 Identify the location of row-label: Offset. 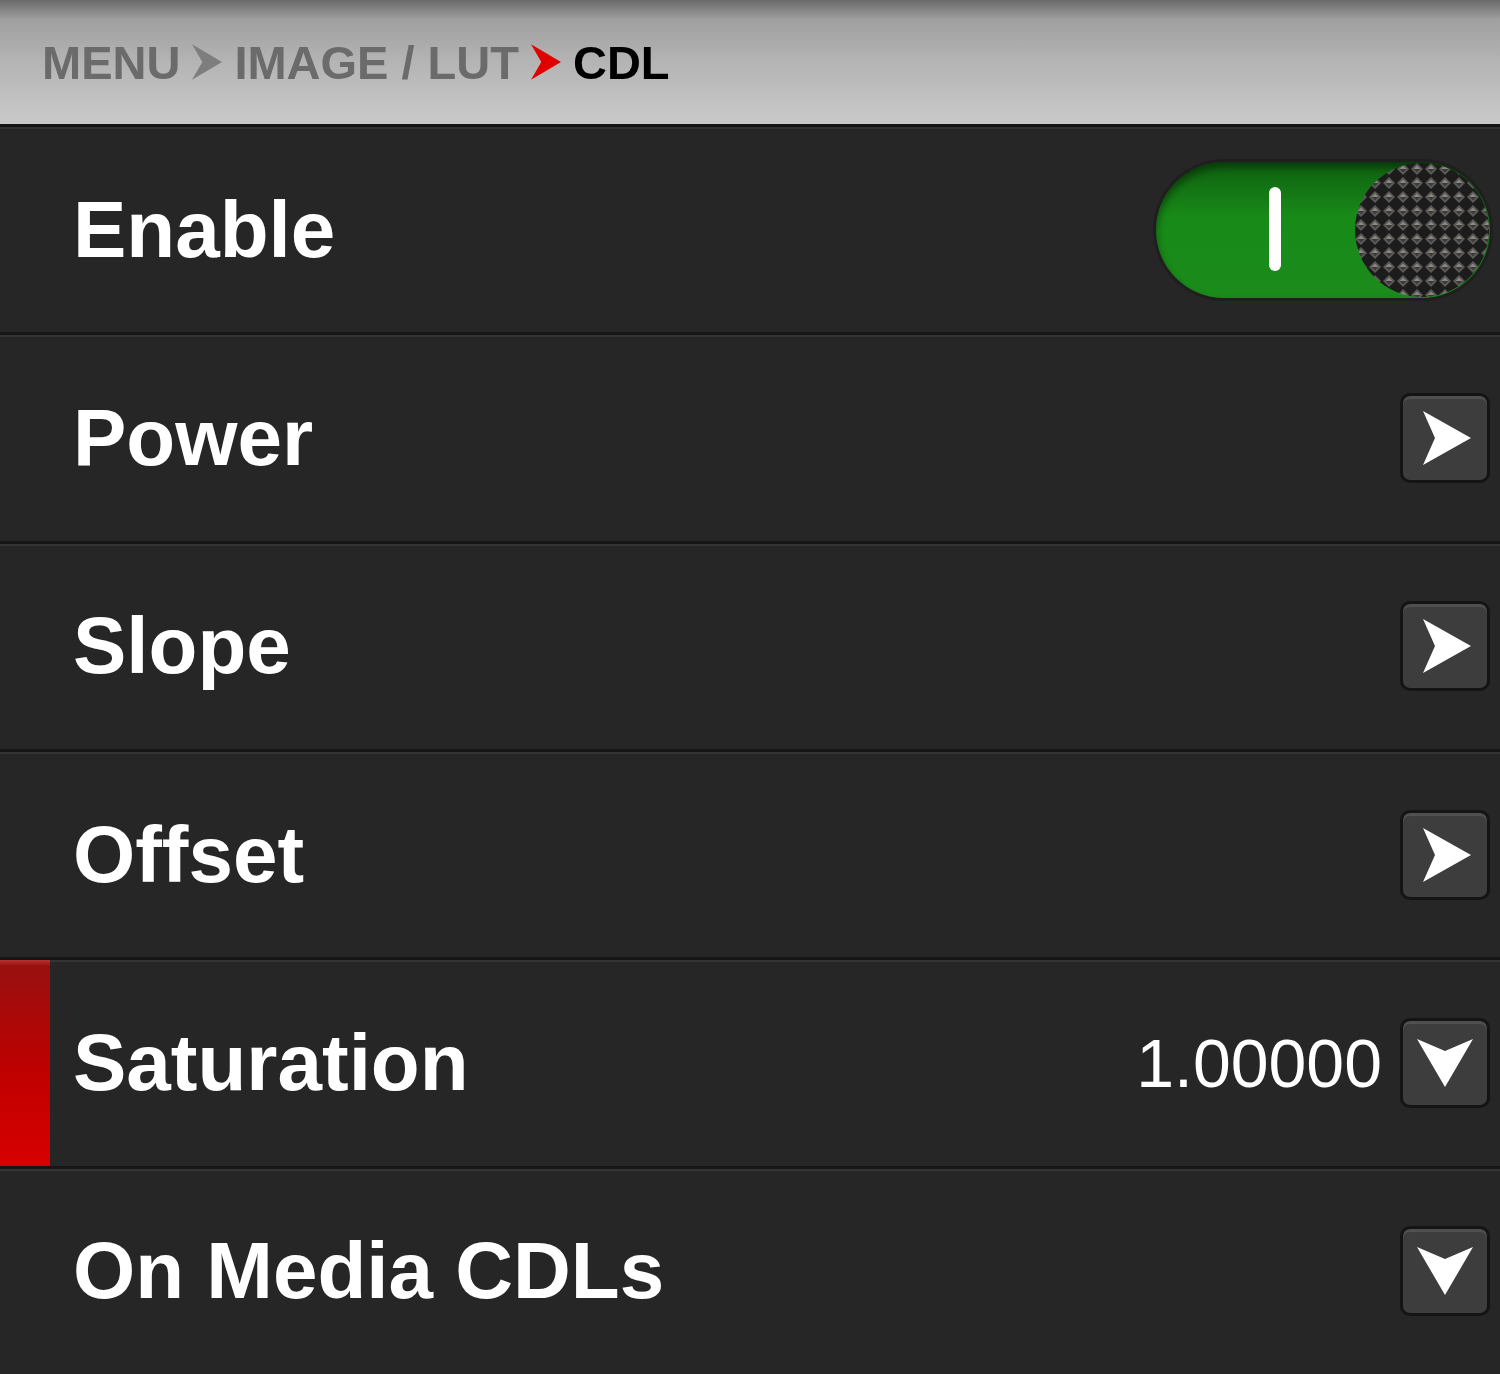
(189, 854).